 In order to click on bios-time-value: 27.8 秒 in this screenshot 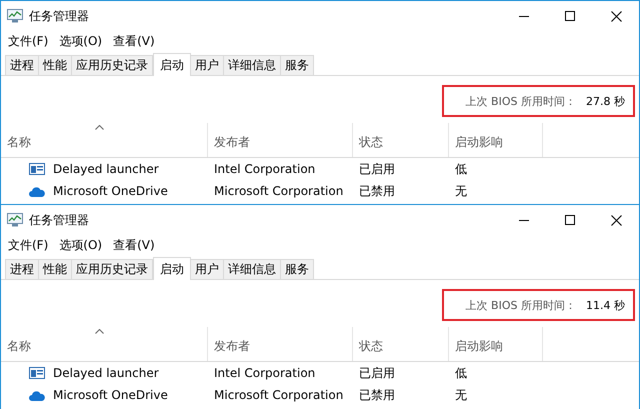, I will do `click(605, 101)`.